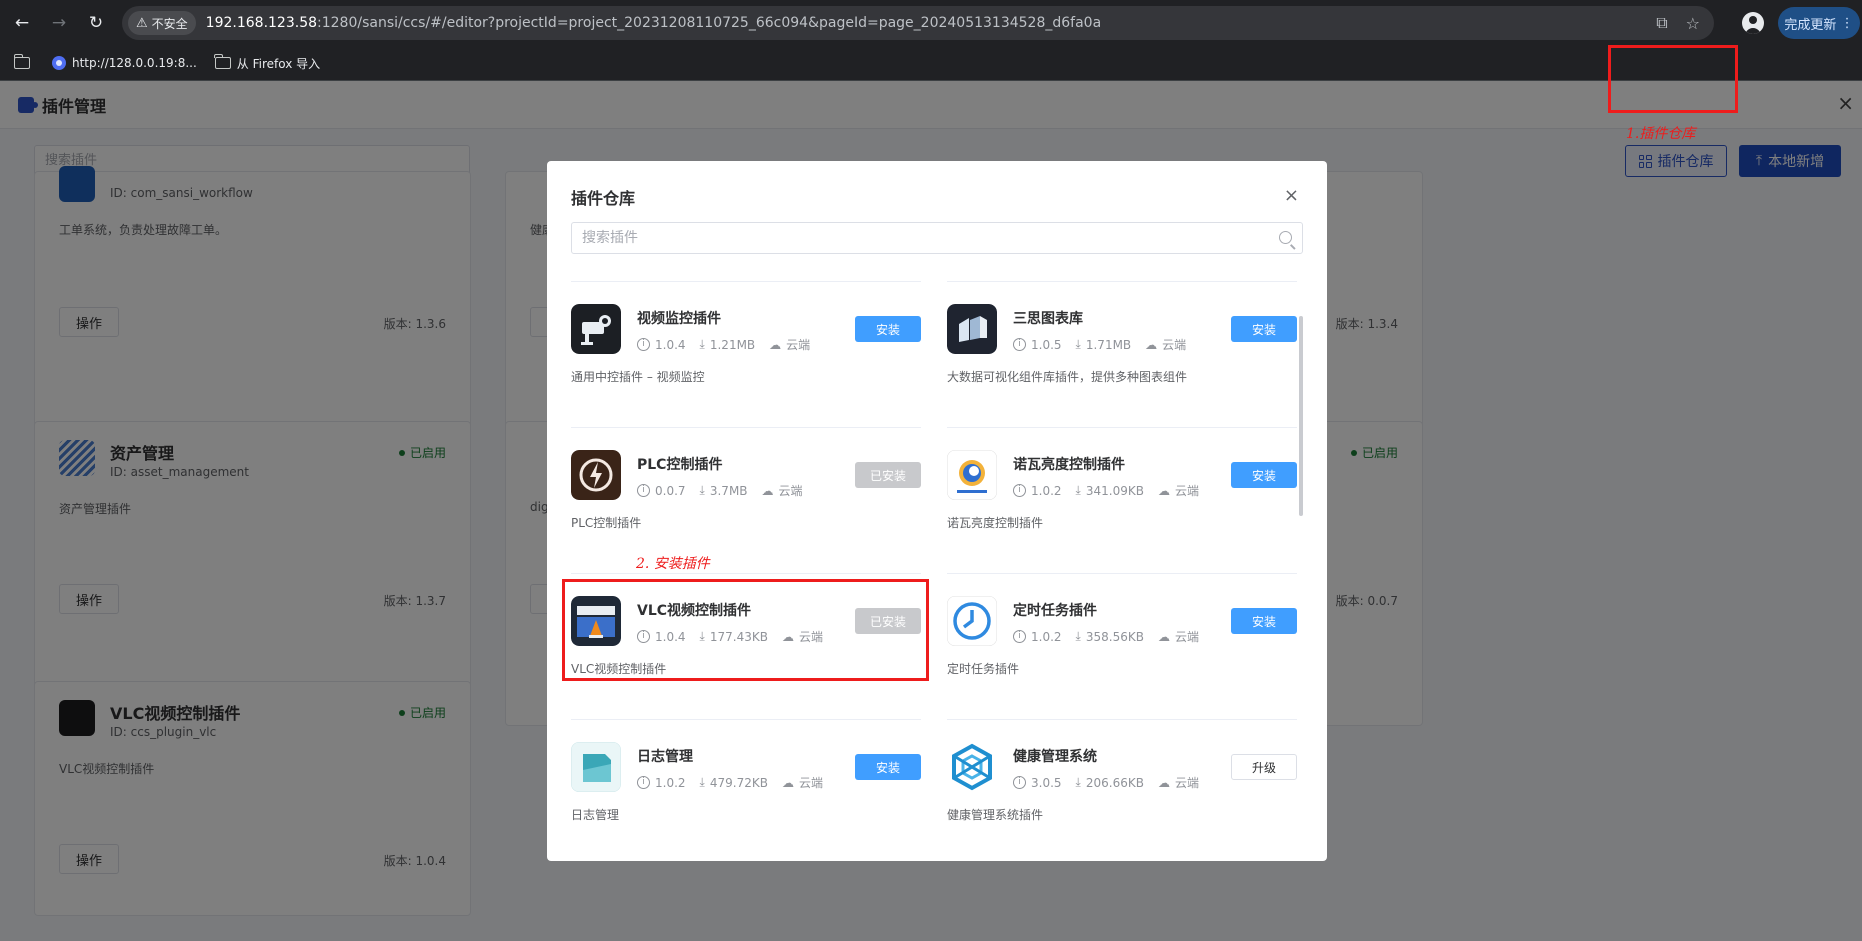 The image size is (1862, 941). Describe the element at coordinates (261, 23) in the screenshot. I see `url-host: 192.168.123.58` at that location.